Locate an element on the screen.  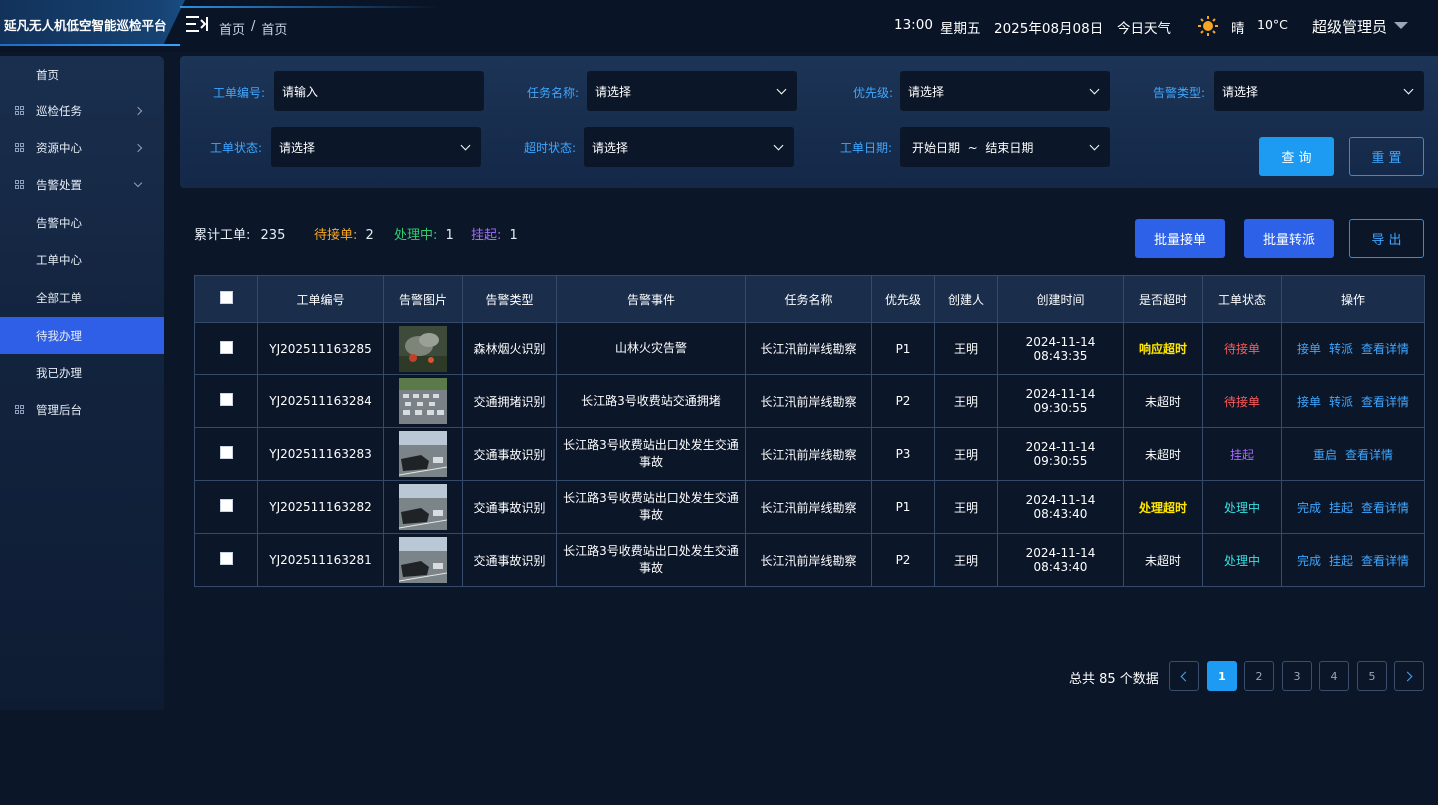
operations-cell: 接单 转派 查看详情 is located at coordinates (1353, 401).